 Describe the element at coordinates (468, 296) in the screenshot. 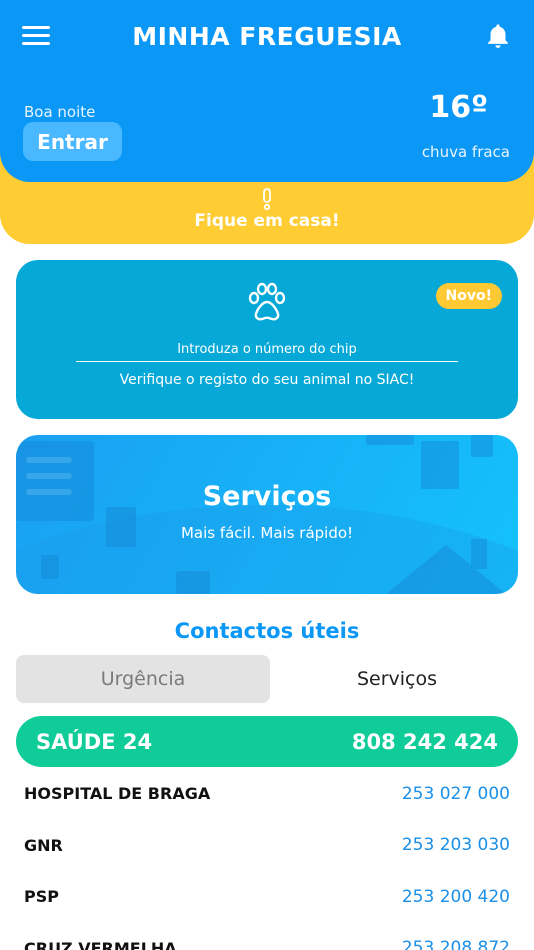

I see `new-badge: Novo!` at that location.